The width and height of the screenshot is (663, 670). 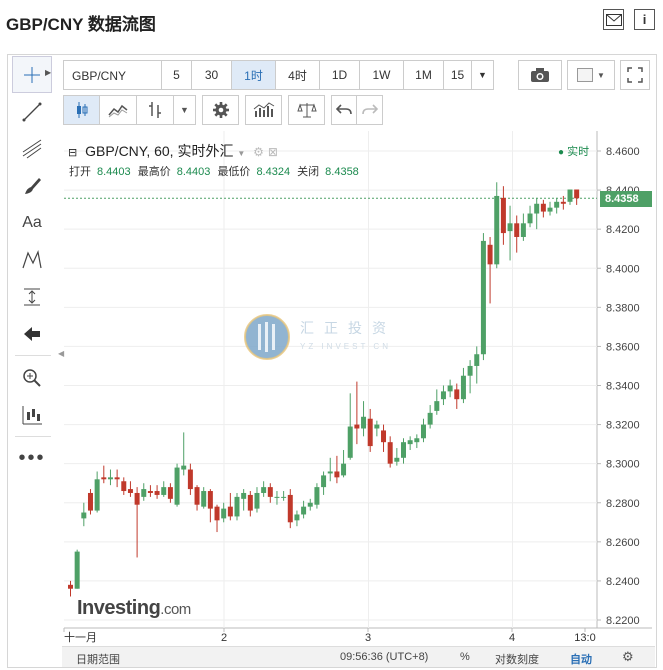 What do you see at coordinates (540, 75) in the screenshot?
I see `camera-icon` at bounding box center [540, 75].